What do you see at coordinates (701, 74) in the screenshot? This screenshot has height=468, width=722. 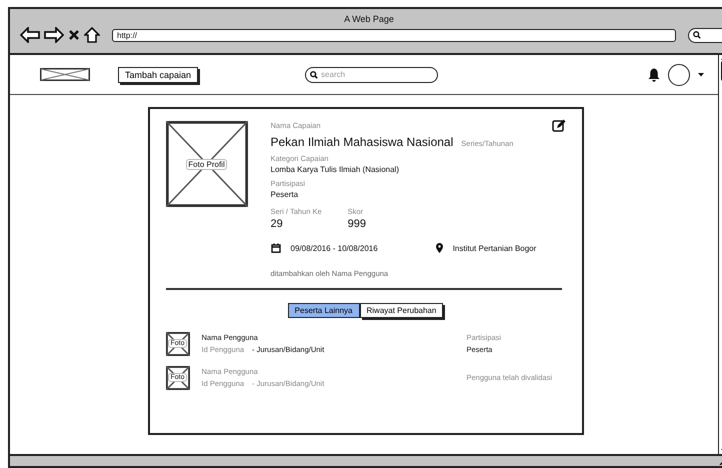 I see `caret-icon` at bounding box center [701, 74].